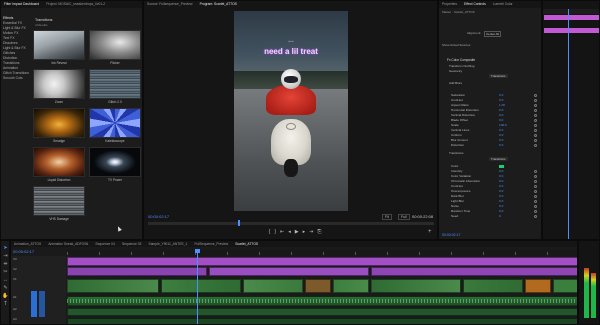 The height and width of the screenshot is (325, 600). What do you see at coordinates (5, 248) in the screenshot?
I see `selection-tool-icon: ➤` at bounding box center [5, 248].